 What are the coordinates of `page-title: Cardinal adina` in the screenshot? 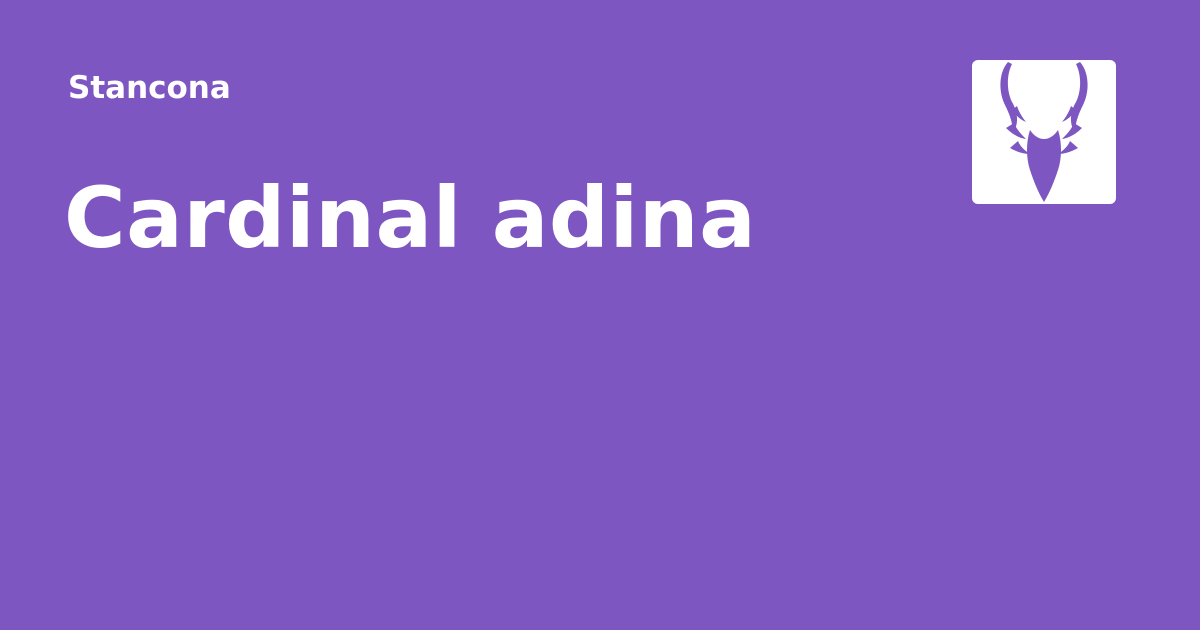 It's located at (410, 218).